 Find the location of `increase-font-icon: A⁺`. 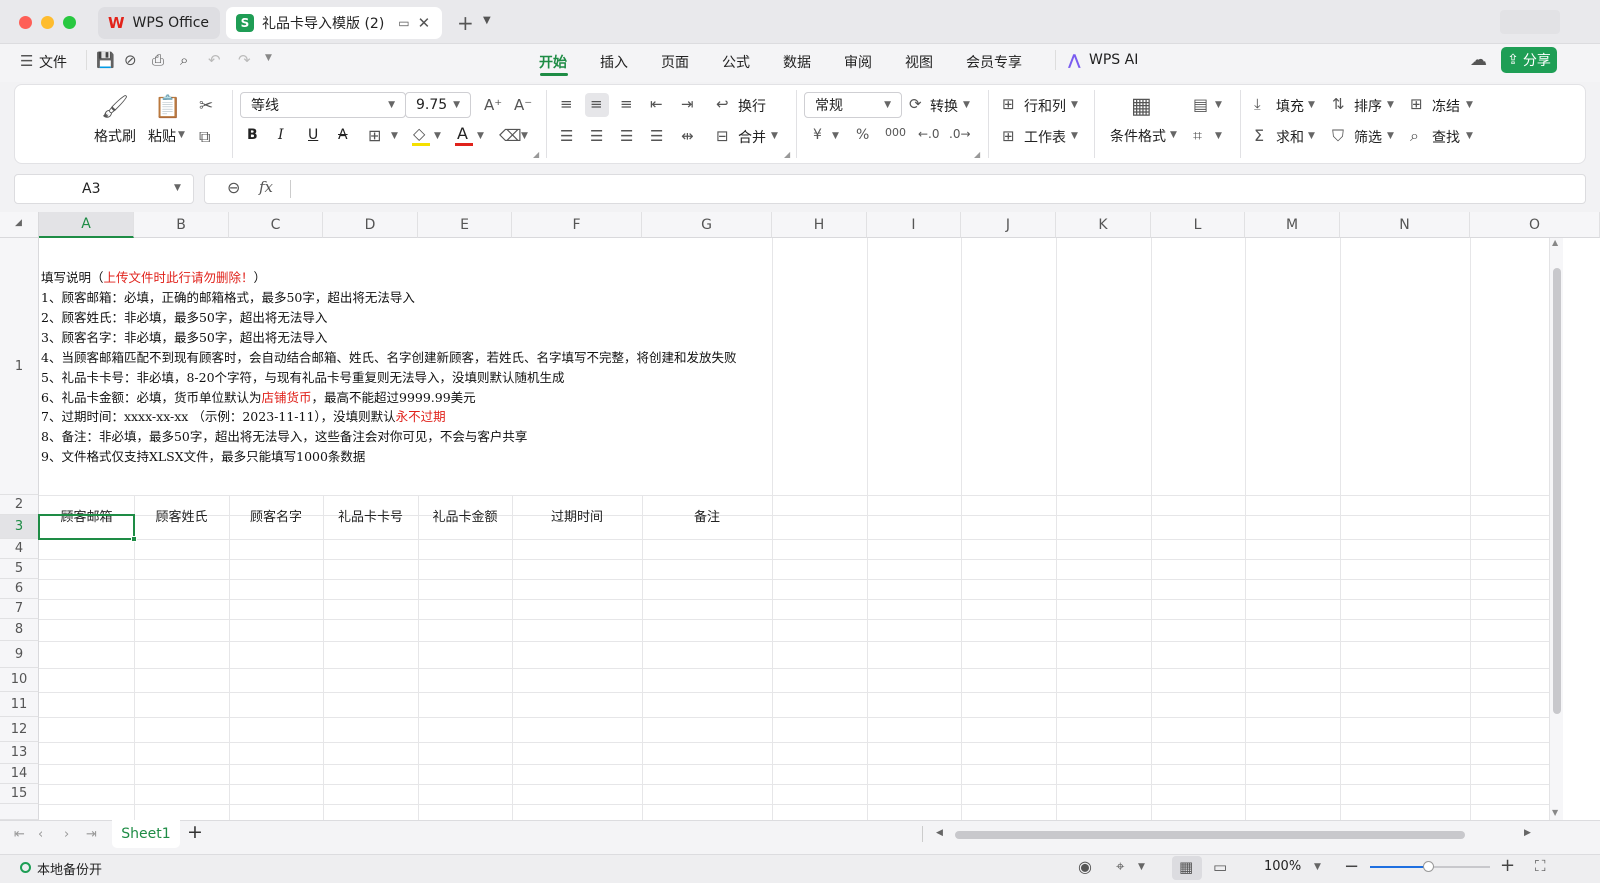

increase-font-icon: A⁺ is located at coordinates (493, 105).